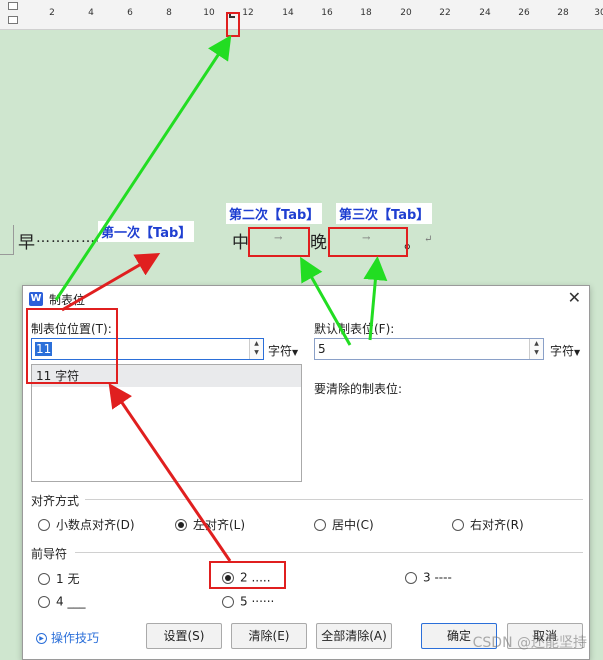 The image size is (603, 660). What do you see at coordinates (49, 554) in the screenshot?
I see `leader-section-title: 前导符` at bounding box center [49, 554].